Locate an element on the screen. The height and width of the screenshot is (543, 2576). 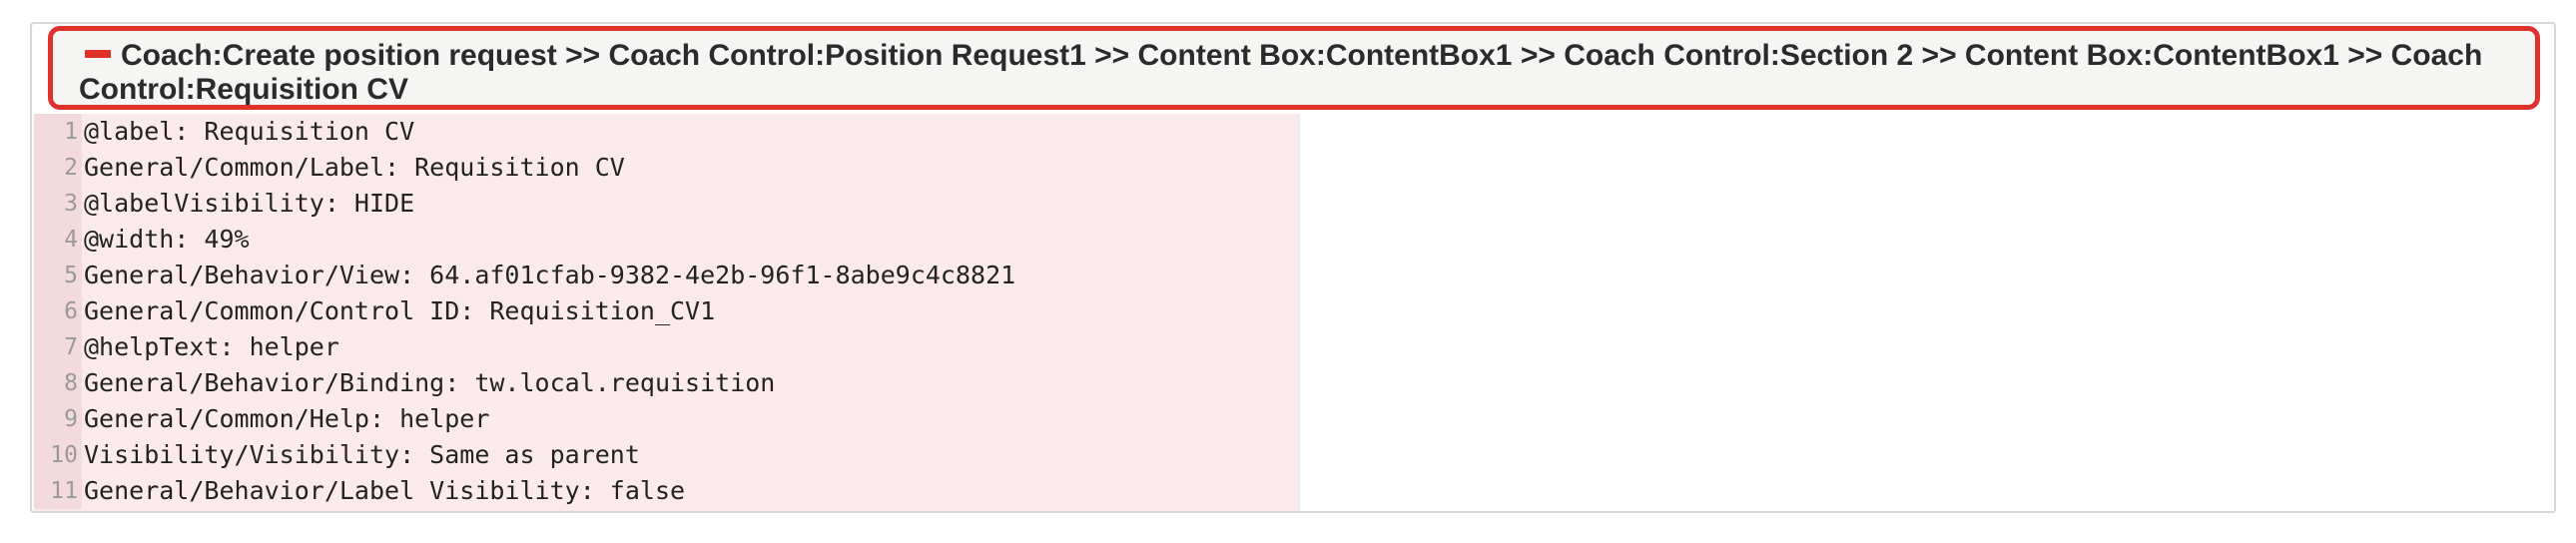
line-number: 7 is located at coordinates (58, 347).